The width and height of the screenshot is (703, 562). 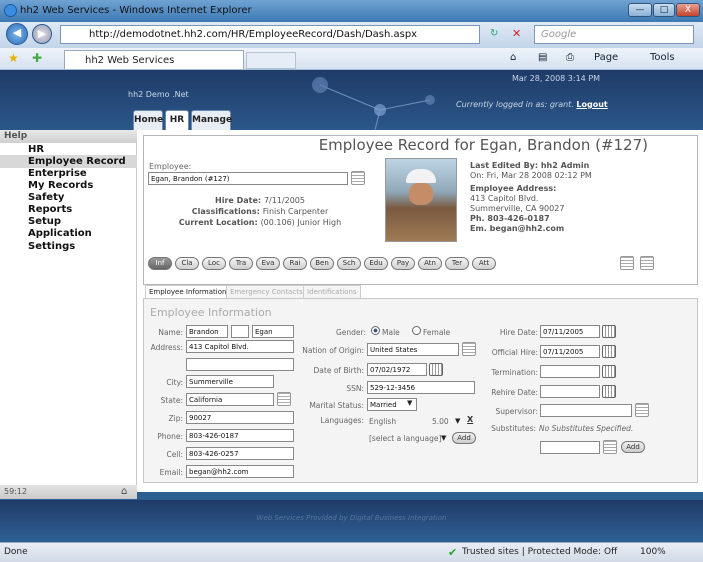 What do you see at coordinates (436, 369) in the screenshot?
I see `dob-calendar-icon` at bounding box center [436, 369].